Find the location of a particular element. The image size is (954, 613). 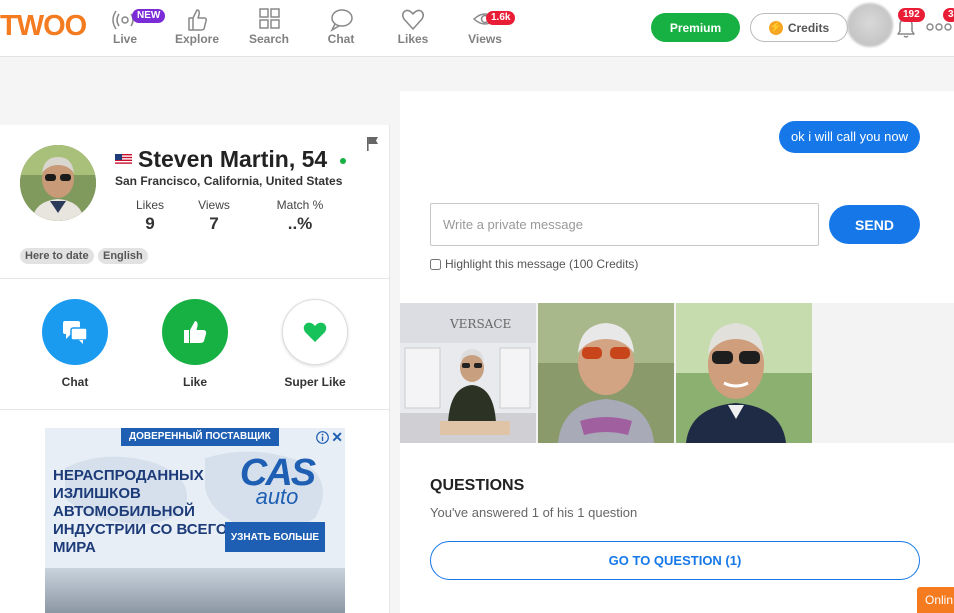

super-like-circle is located at coordinates (315, 332).